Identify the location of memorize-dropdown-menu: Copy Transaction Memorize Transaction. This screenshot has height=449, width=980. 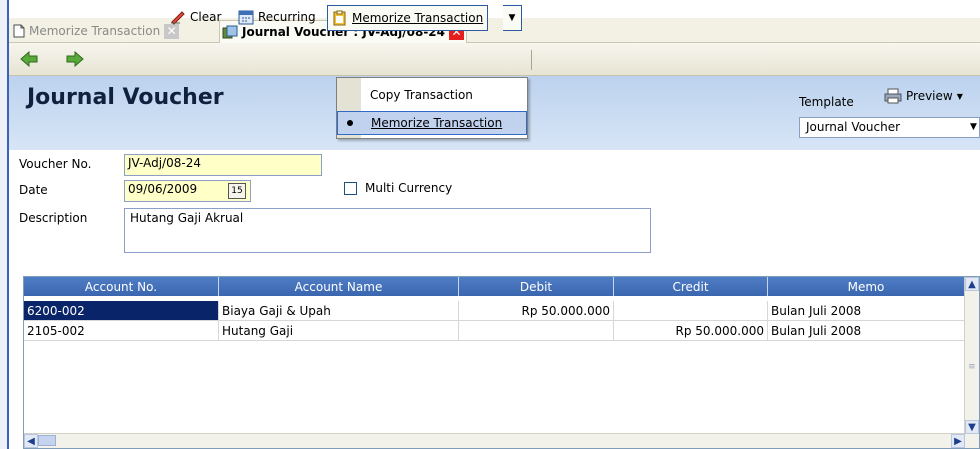
(432, 108).